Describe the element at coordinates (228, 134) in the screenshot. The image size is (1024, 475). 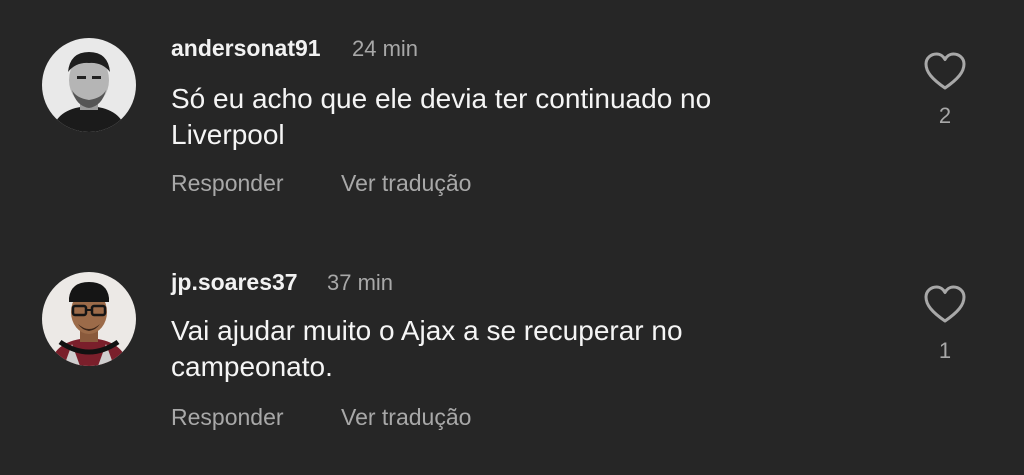
I see `comment-text-line: Liverpool` at that location.